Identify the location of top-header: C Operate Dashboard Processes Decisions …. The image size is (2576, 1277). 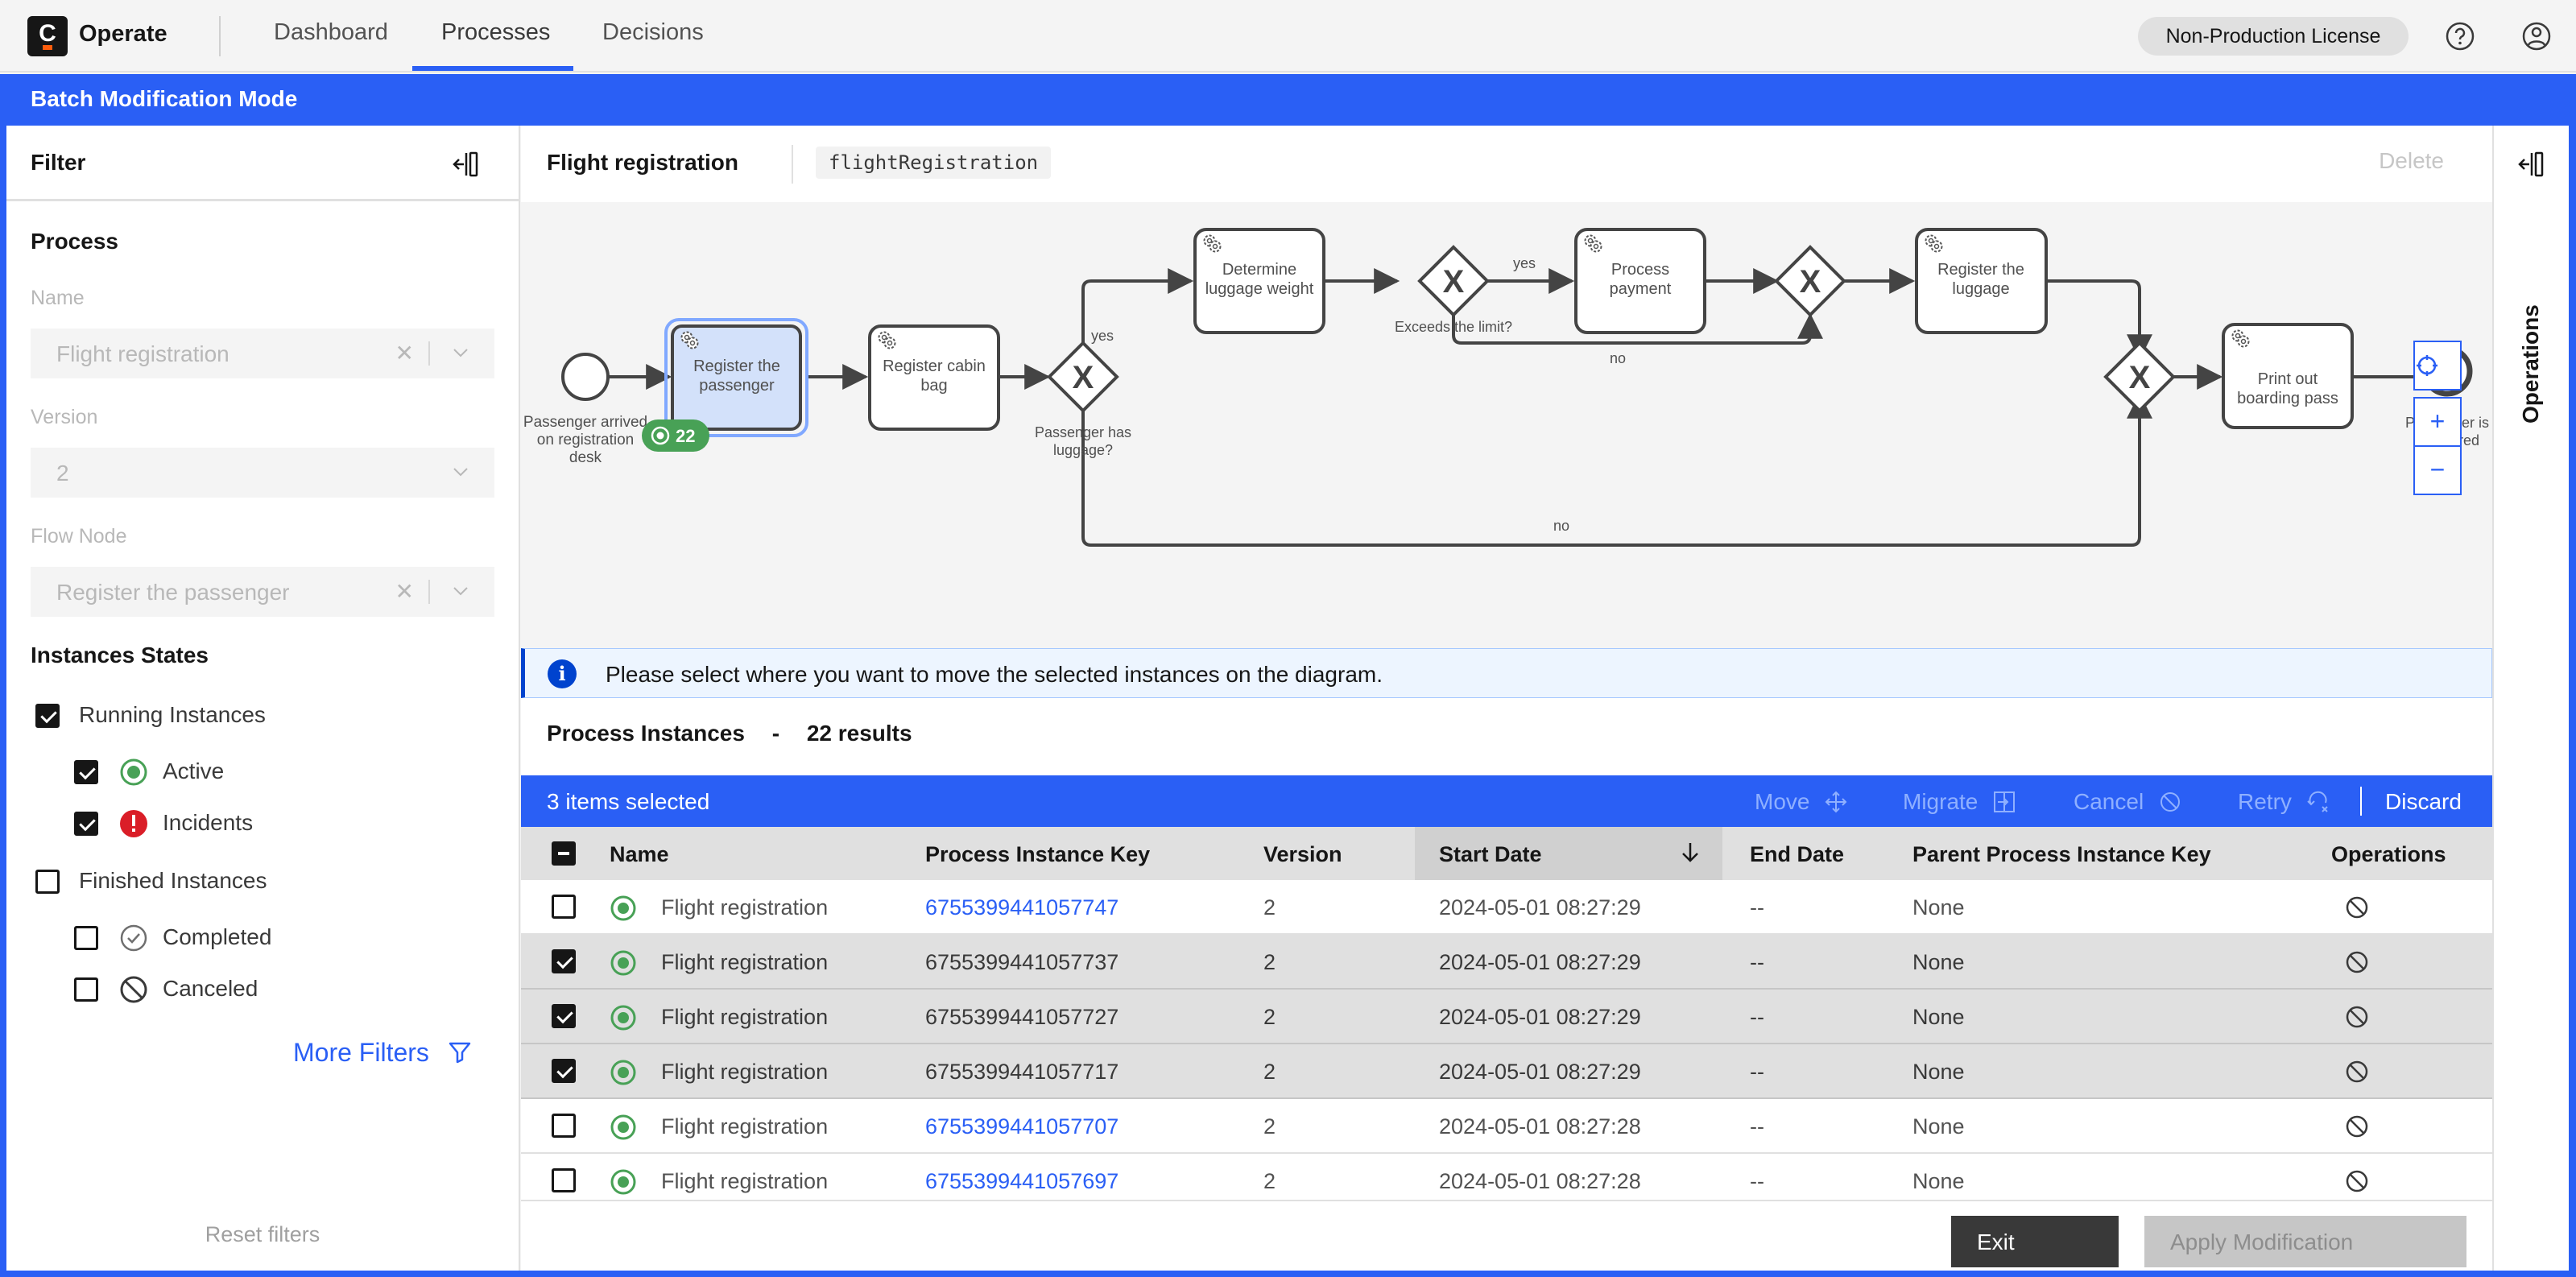
(1288, 36).